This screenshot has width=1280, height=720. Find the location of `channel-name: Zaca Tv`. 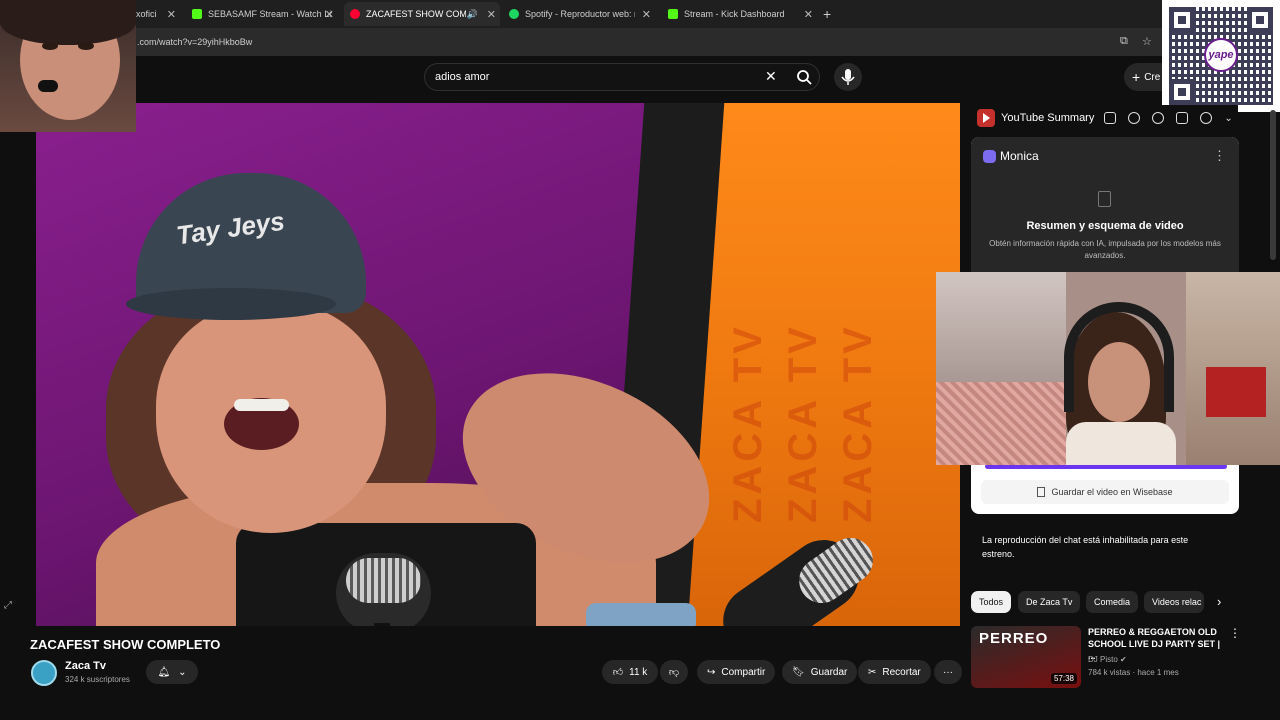

channel-name: Zaca Tv is located at coordinates (85, 666).